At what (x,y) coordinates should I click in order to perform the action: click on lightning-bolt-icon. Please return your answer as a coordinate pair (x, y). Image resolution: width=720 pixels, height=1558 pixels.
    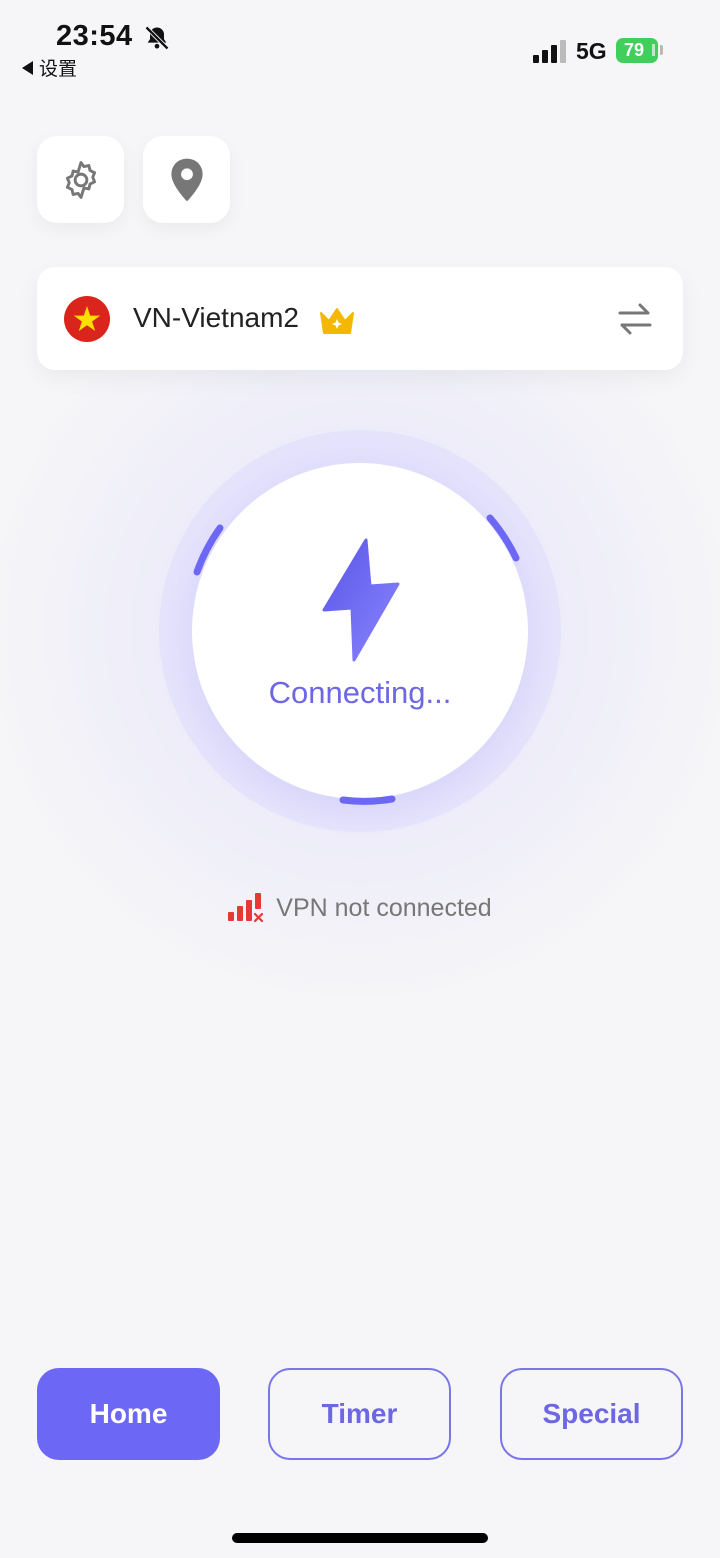
    Looking at the image, I should click on (361, 600).